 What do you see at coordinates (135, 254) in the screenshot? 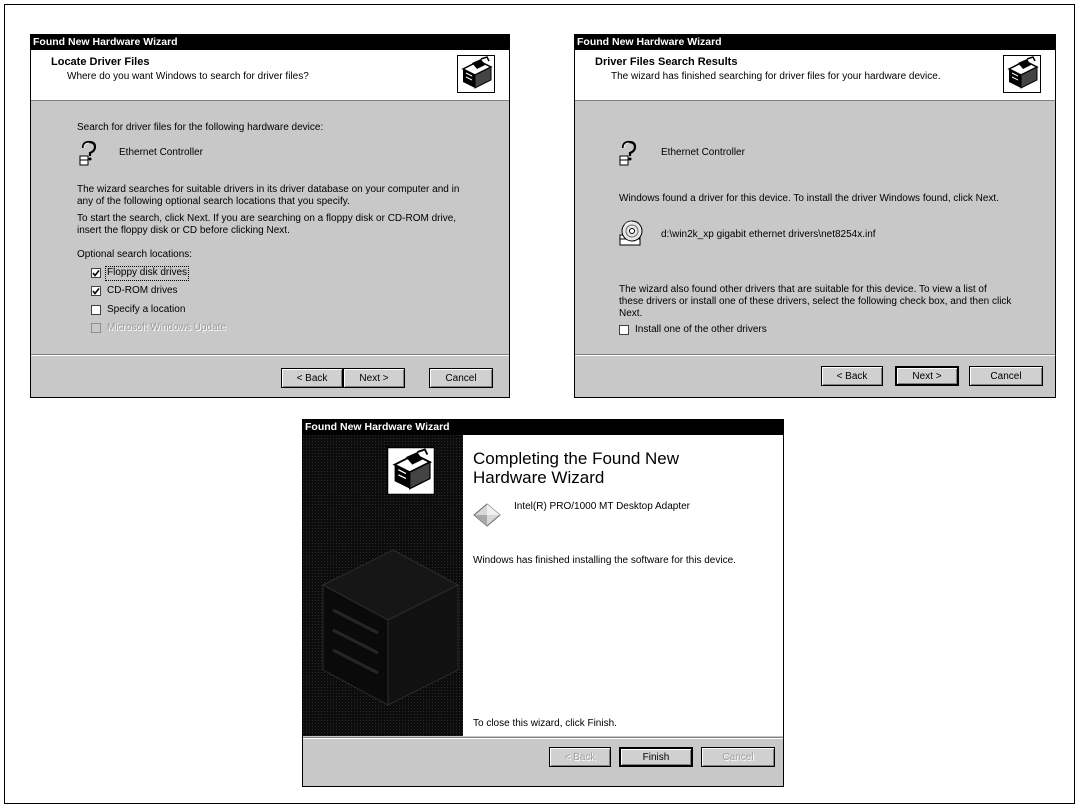
I see `optional-locations-label: Optional search locations:` at bounding box center [135, 254].